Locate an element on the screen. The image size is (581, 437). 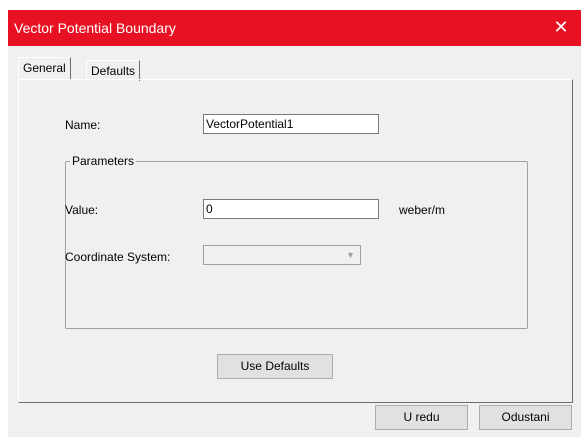
ok-button: U redu is located at coordinates (421, 417).